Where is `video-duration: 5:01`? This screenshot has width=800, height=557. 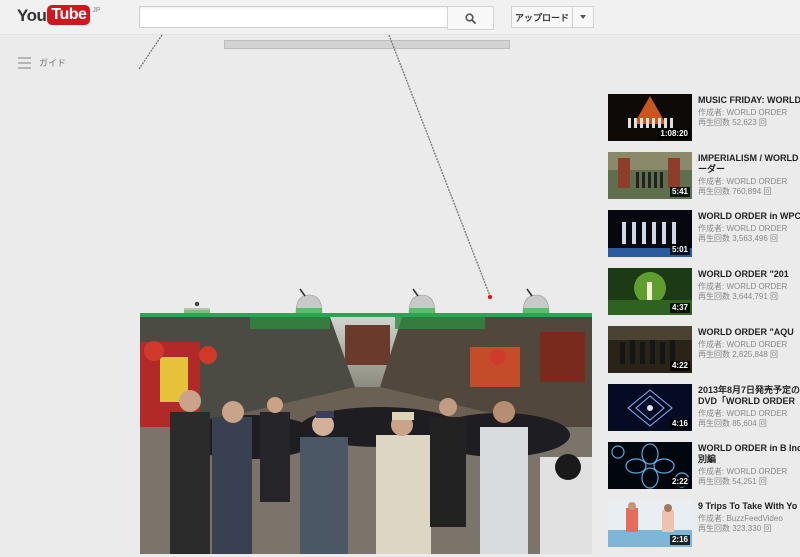
video-duration: 5:01 is located at coordinates (679, 250).